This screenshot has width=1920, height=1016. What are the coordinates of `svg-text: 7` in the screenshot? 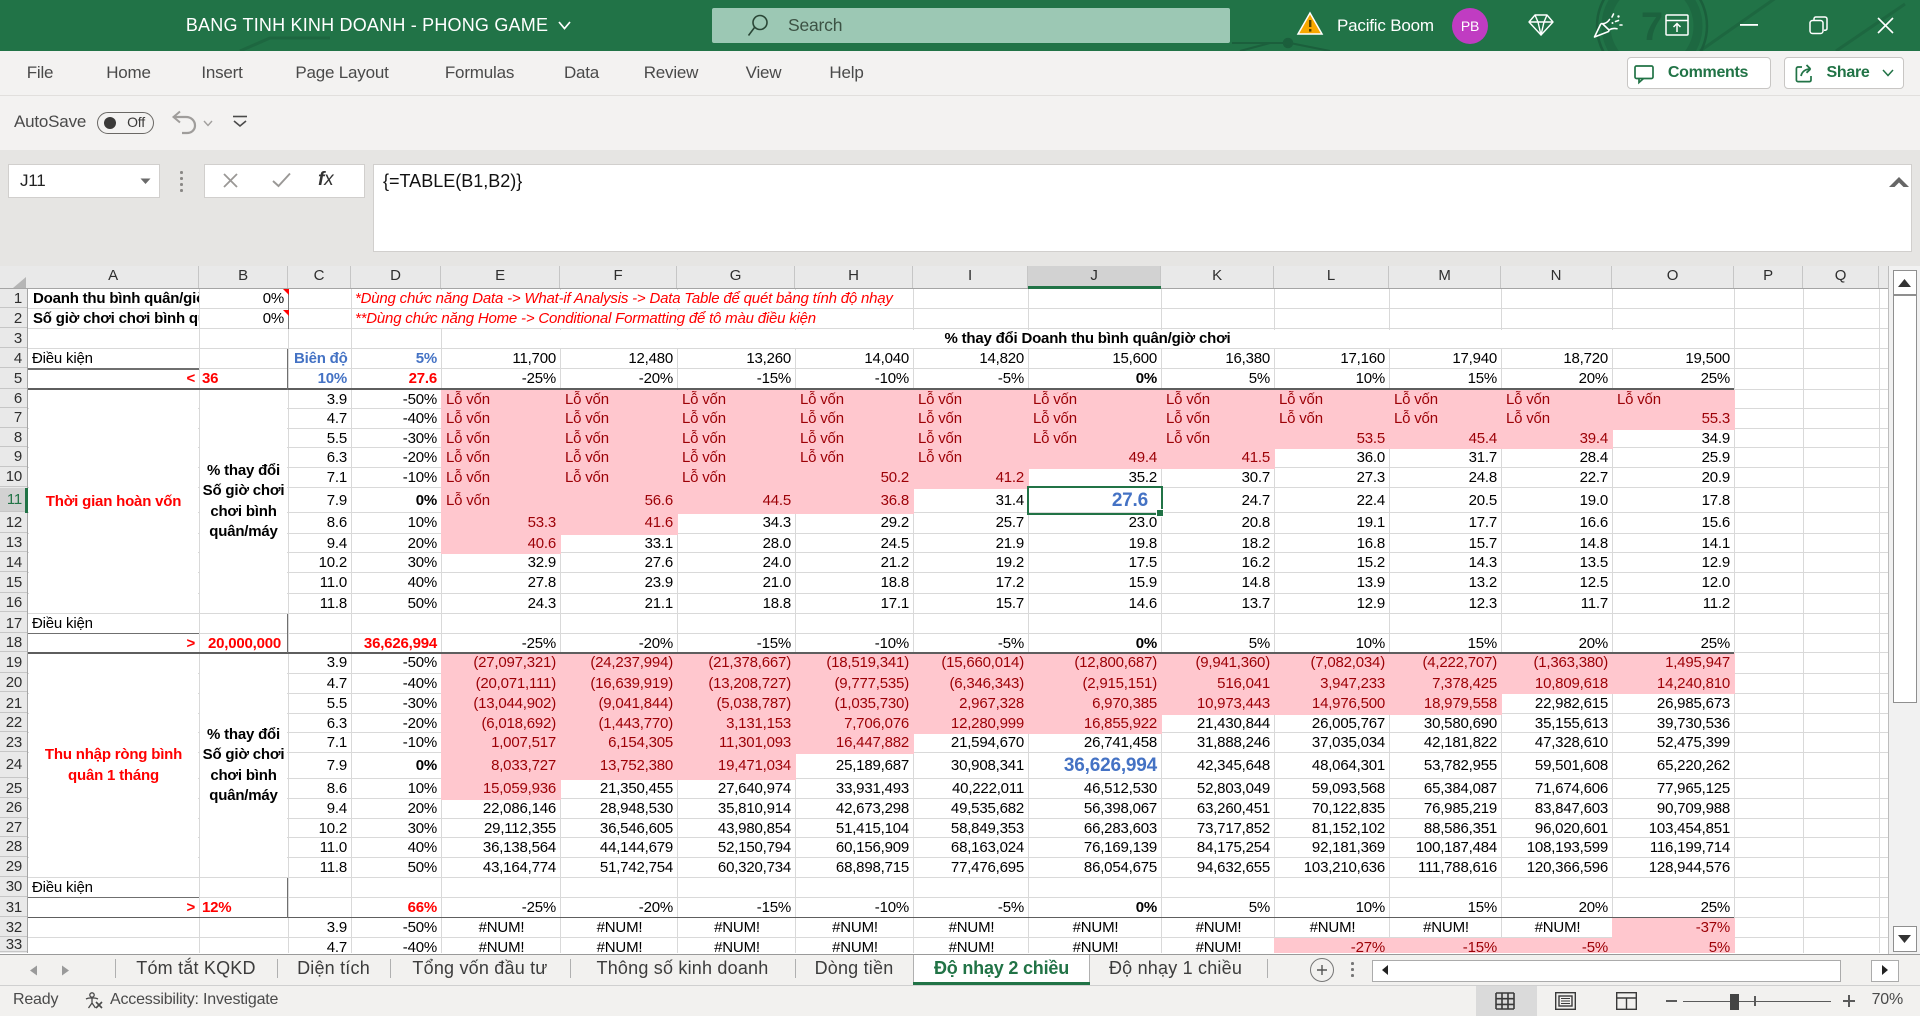 It's located at (1652, 27).